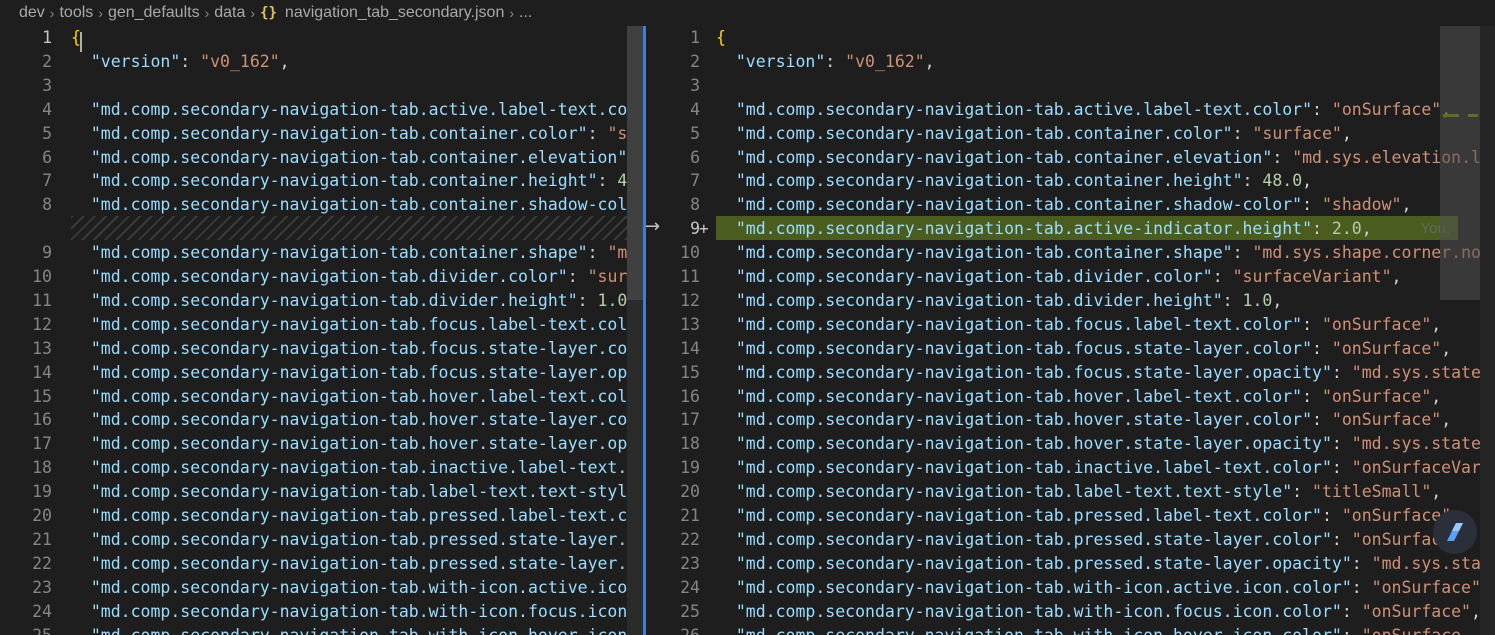 The height and width of the screenshot is (635, 1495). Describe the element at coordinates (357, 228) in the screenshot. I see `diff-placeholder-hatch` at that location.